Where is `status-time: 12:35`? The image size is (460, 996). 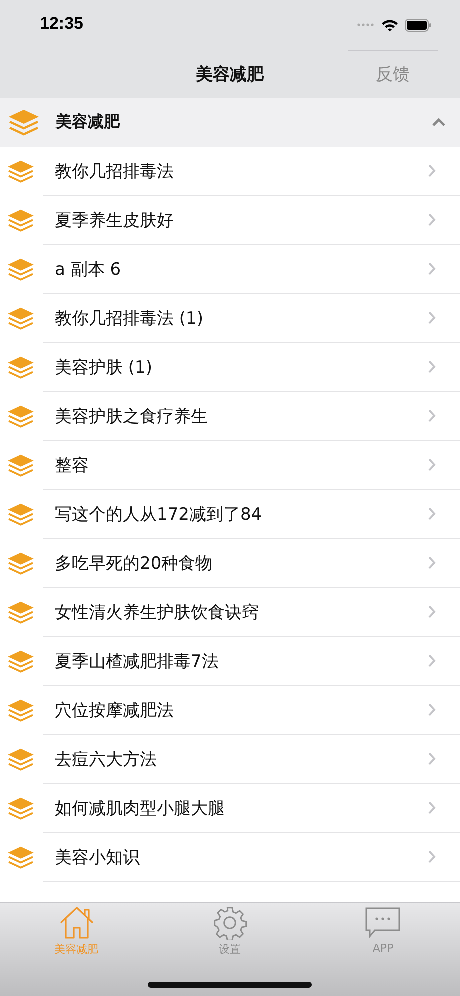
status-time: 12:35 is located at coordinates (62, 24).